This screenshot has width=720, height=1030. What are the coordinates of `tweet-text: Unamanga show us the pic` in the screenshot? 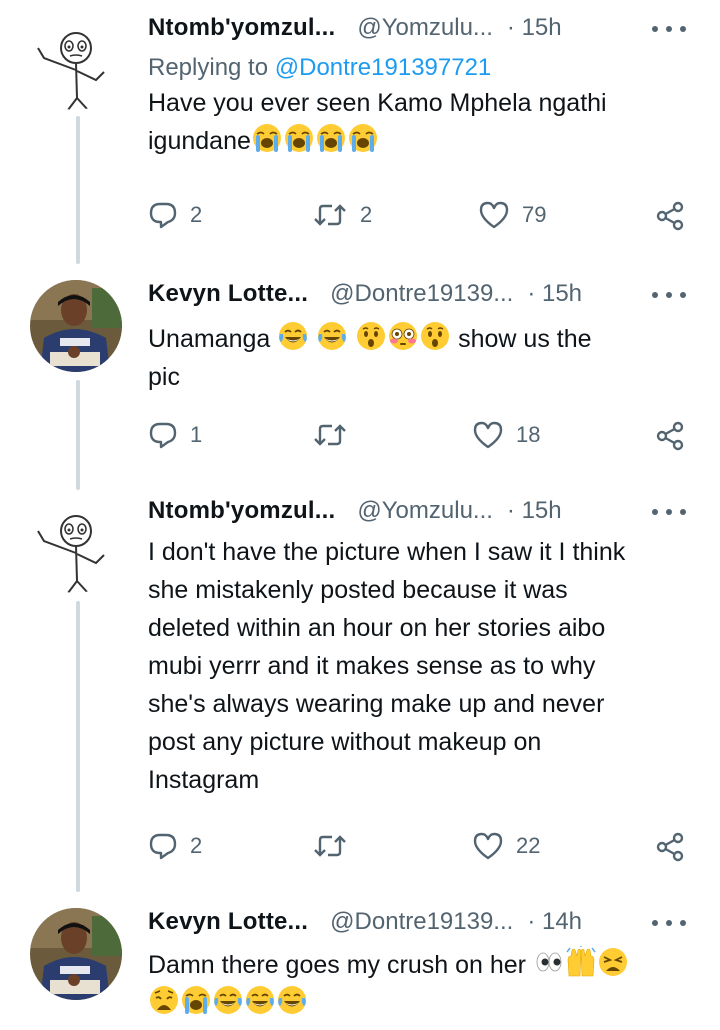 It's located at (421, 358).